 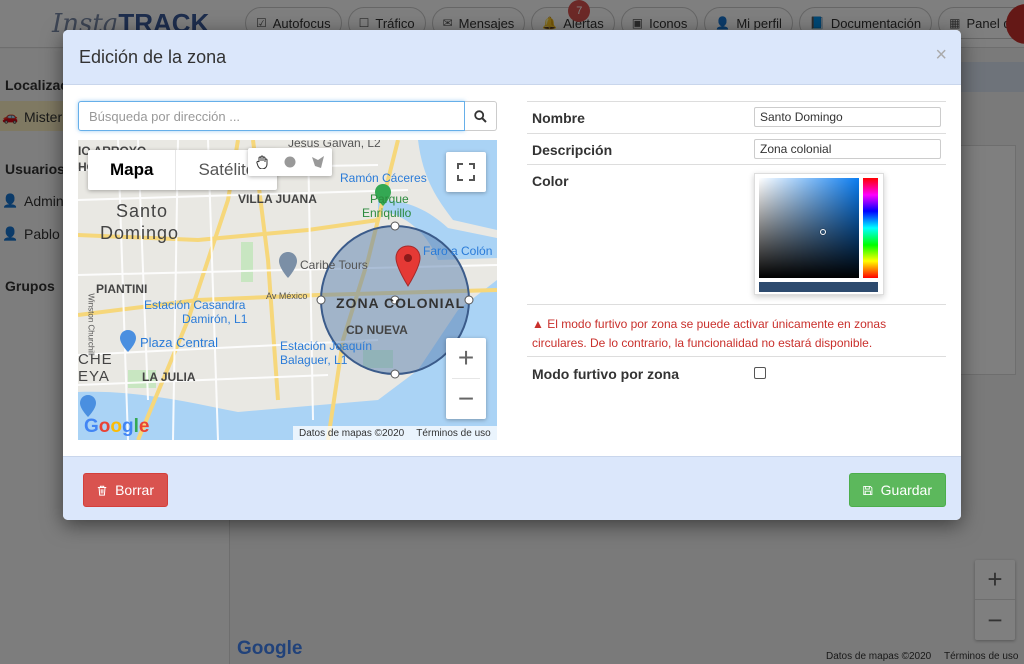 I want to click on fullscreen-icon, so click(x=466, y=172).